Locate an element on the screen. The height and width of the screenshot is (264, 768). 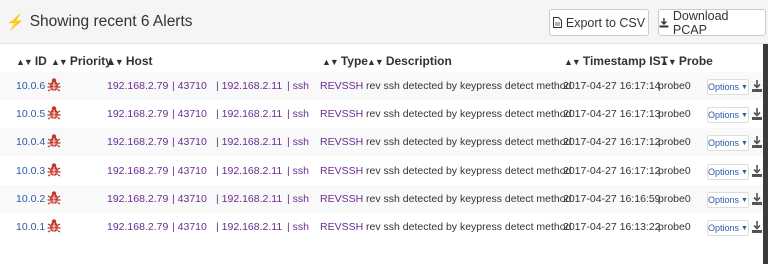
export-csv-label: Export to CSV is located at coordinates (605, 22).